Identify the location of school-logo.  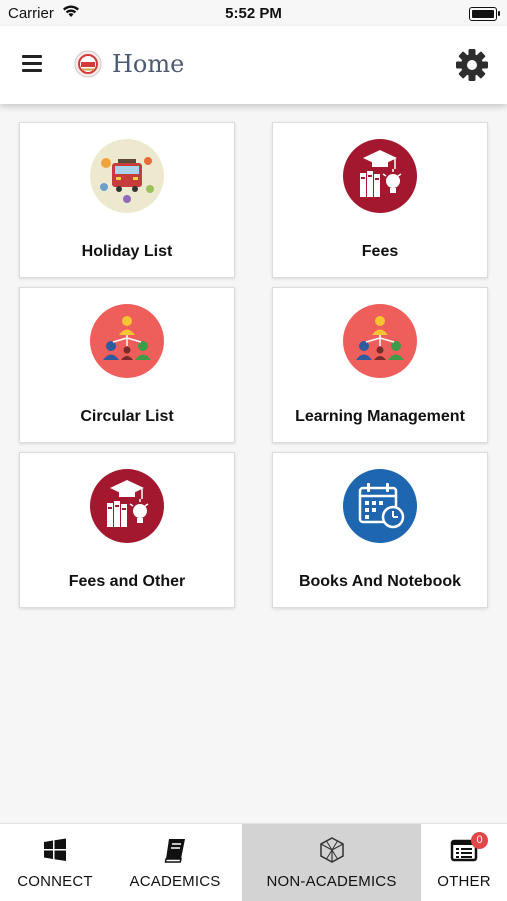
(88, 64).